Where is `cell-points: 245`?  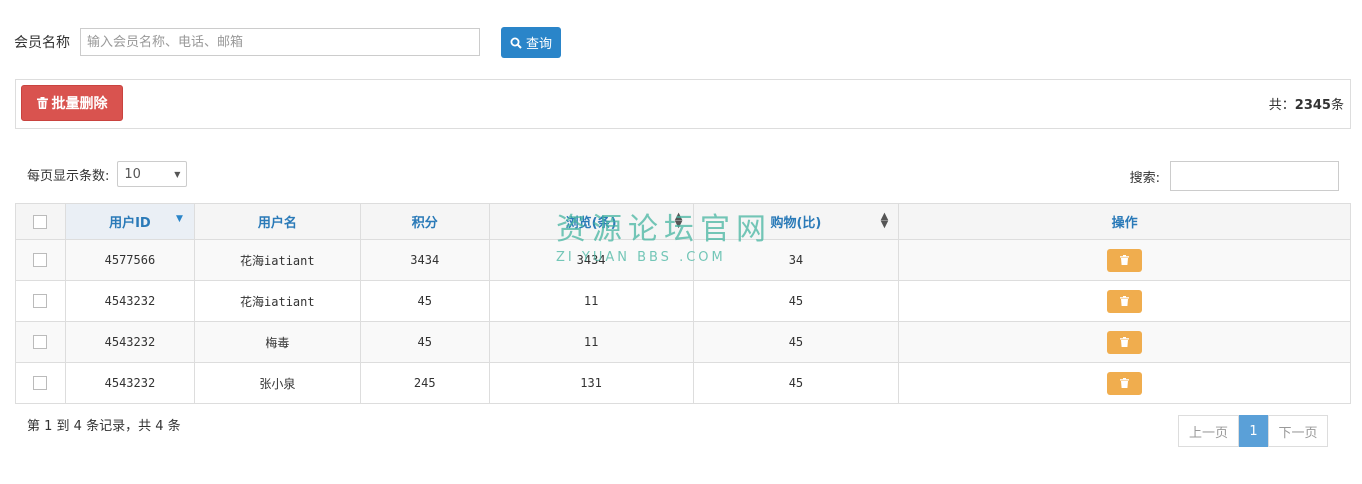
cell-points: 245 is located at coordinates (424, 383).